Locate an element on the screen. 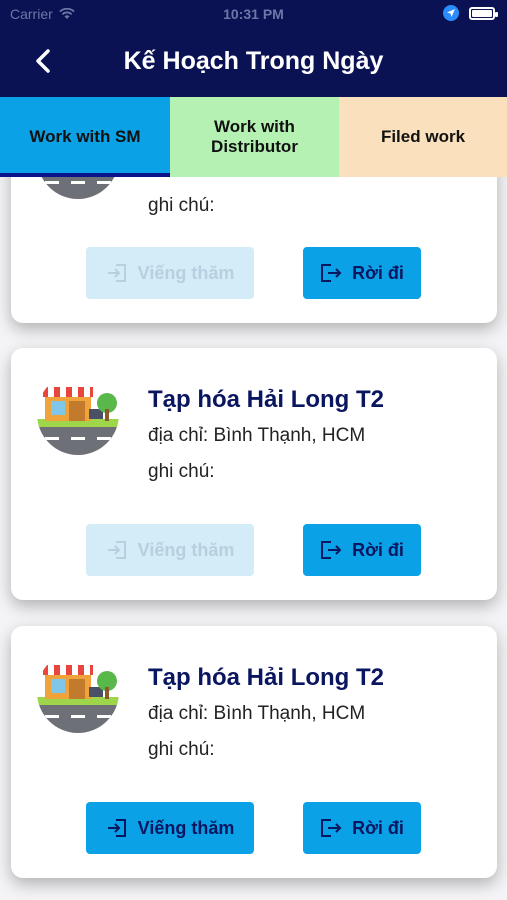  tab-work-with-distributor: Work with Distributor is located at coordinates (254, 137).